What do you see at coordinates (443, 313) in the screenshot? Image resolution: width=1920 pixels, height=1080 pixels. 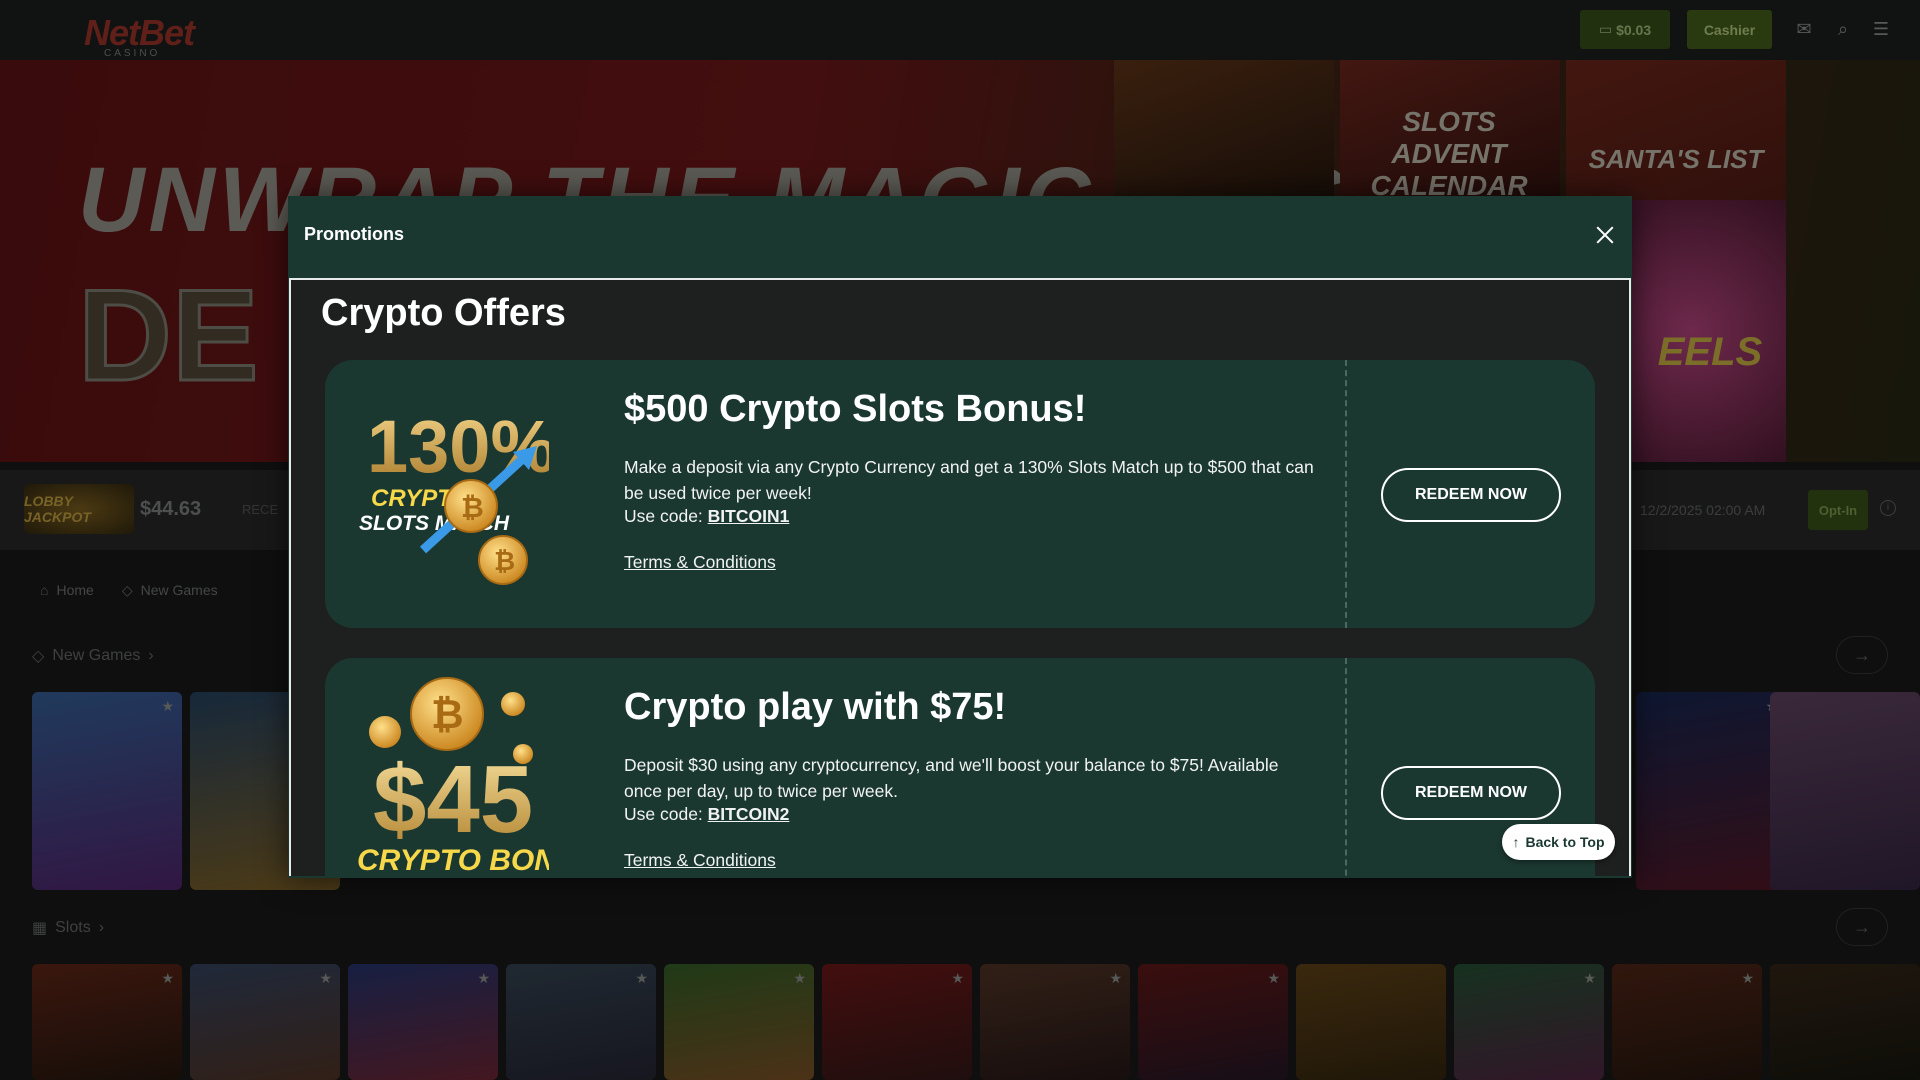 I see `offers-heading: Crypto Offers` at bounding box center [443, 313].